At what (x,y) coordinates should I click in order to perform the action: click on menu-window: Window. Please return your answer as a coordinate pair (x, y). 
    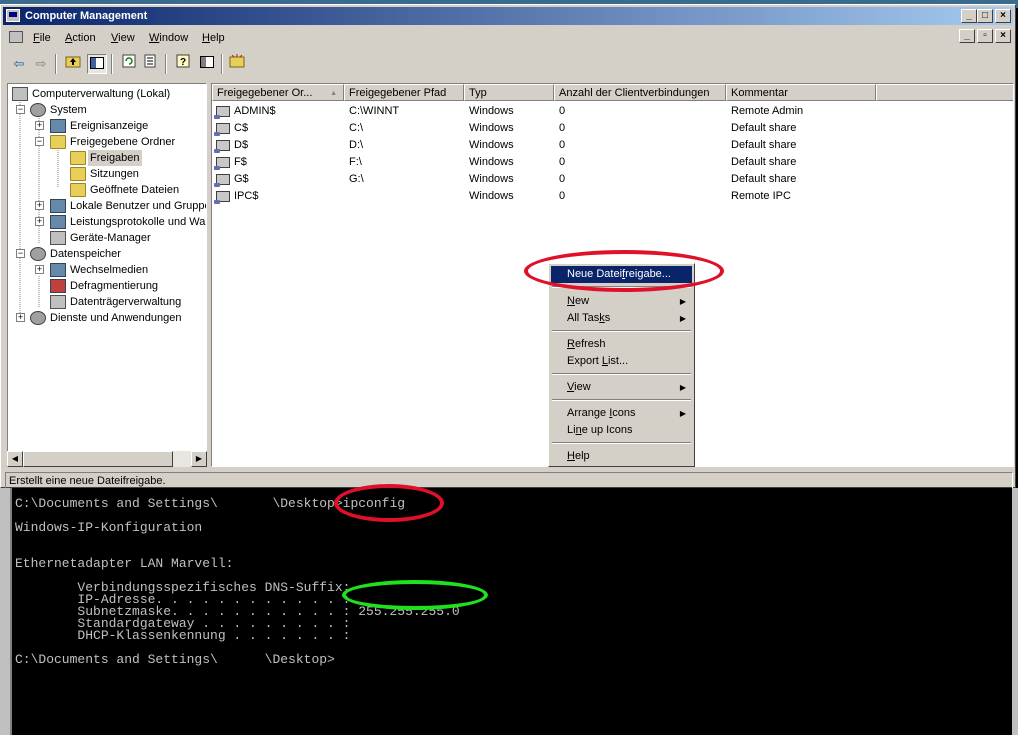
    Looking at the image, I should click on (168, 38).